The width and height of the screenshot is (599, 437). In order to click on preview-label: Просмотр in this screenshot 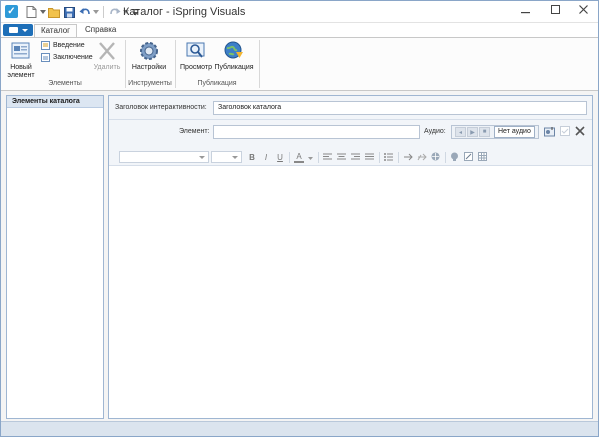, I will do `click(196, 67)`.